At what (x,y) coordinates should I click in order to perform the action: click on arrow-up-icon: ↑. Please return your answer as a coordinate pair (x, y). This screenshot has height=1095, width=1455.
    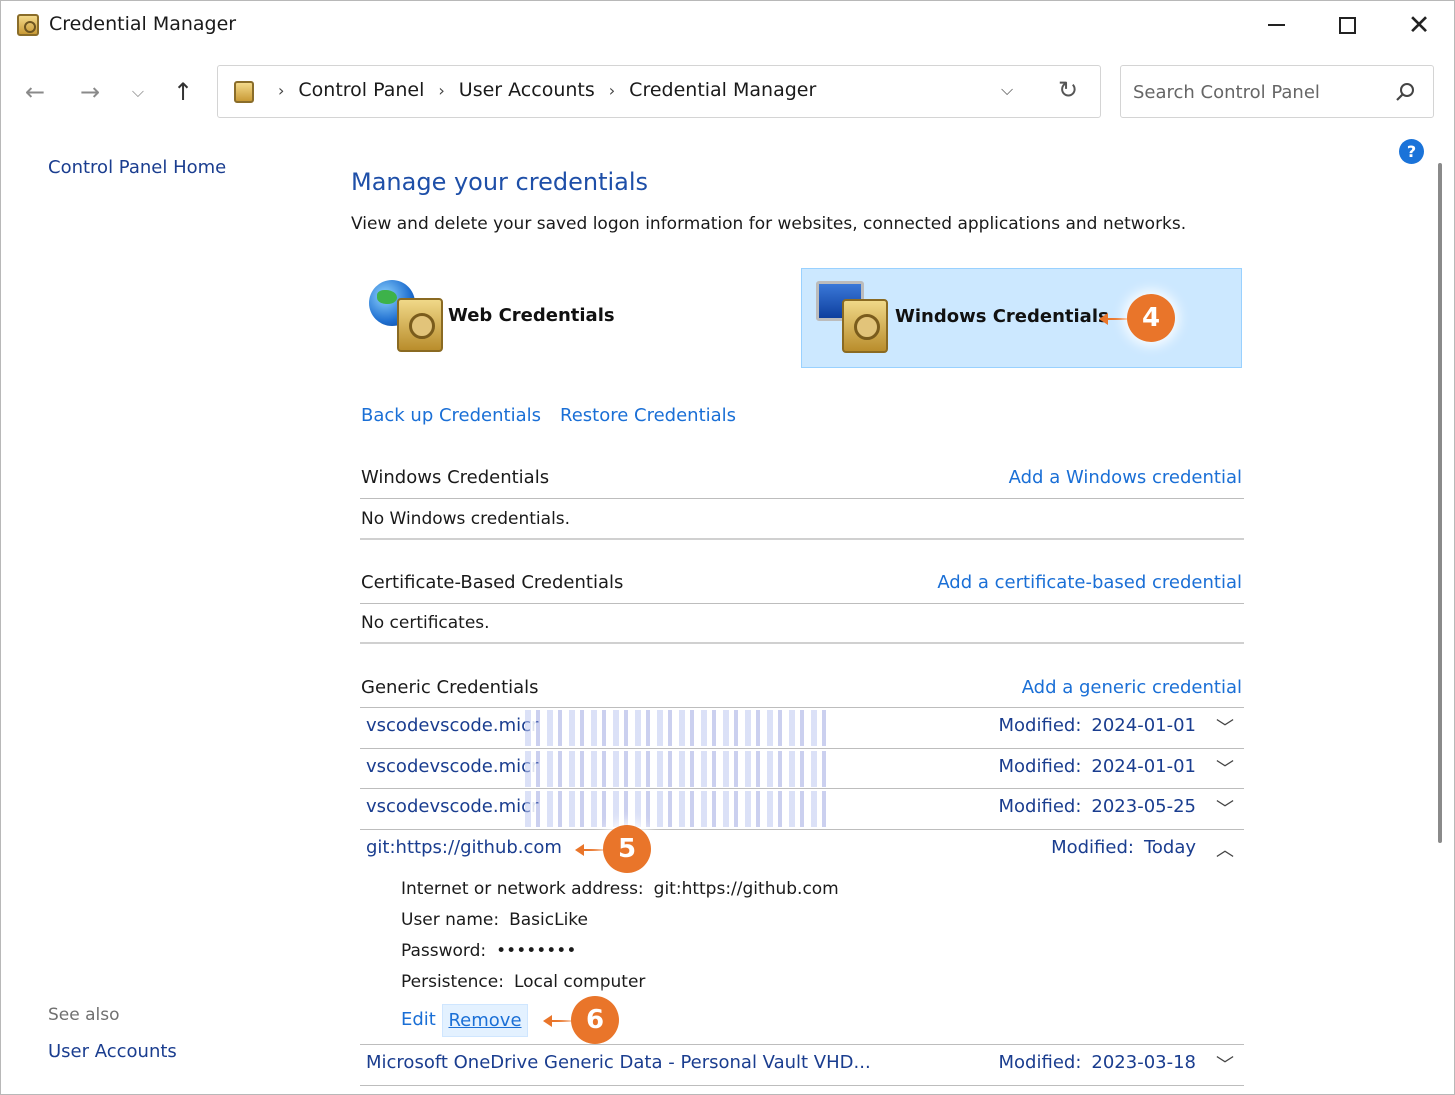
    Looking at the image, I should click on (183, 92).